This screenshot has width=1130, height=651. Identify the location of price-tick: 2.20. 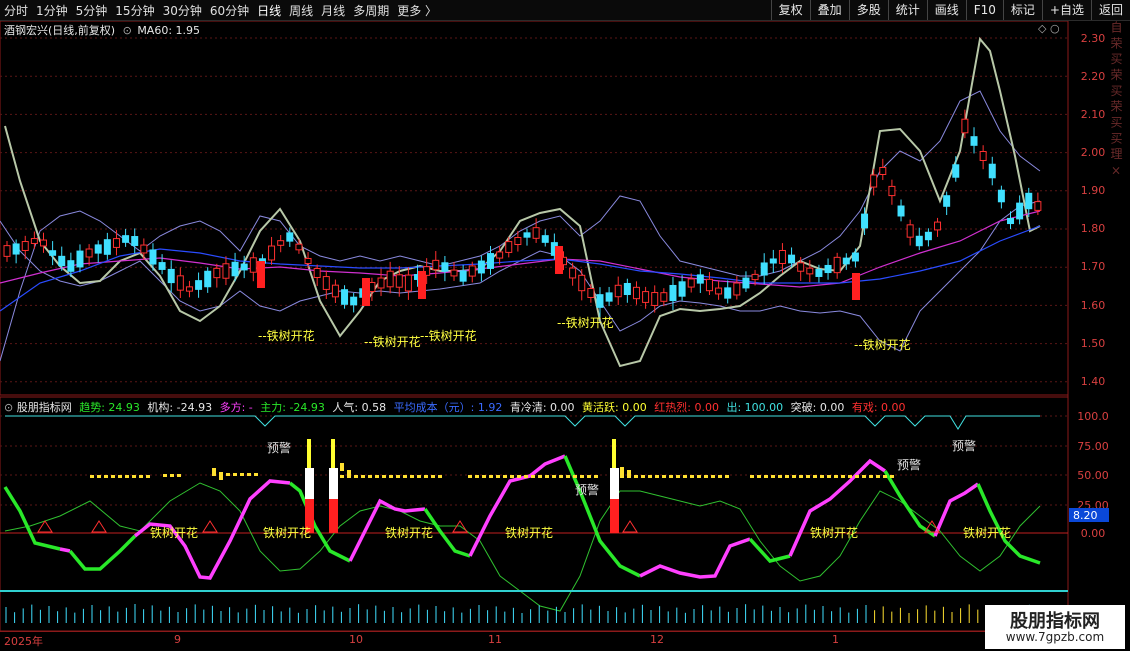
(1093, 76).